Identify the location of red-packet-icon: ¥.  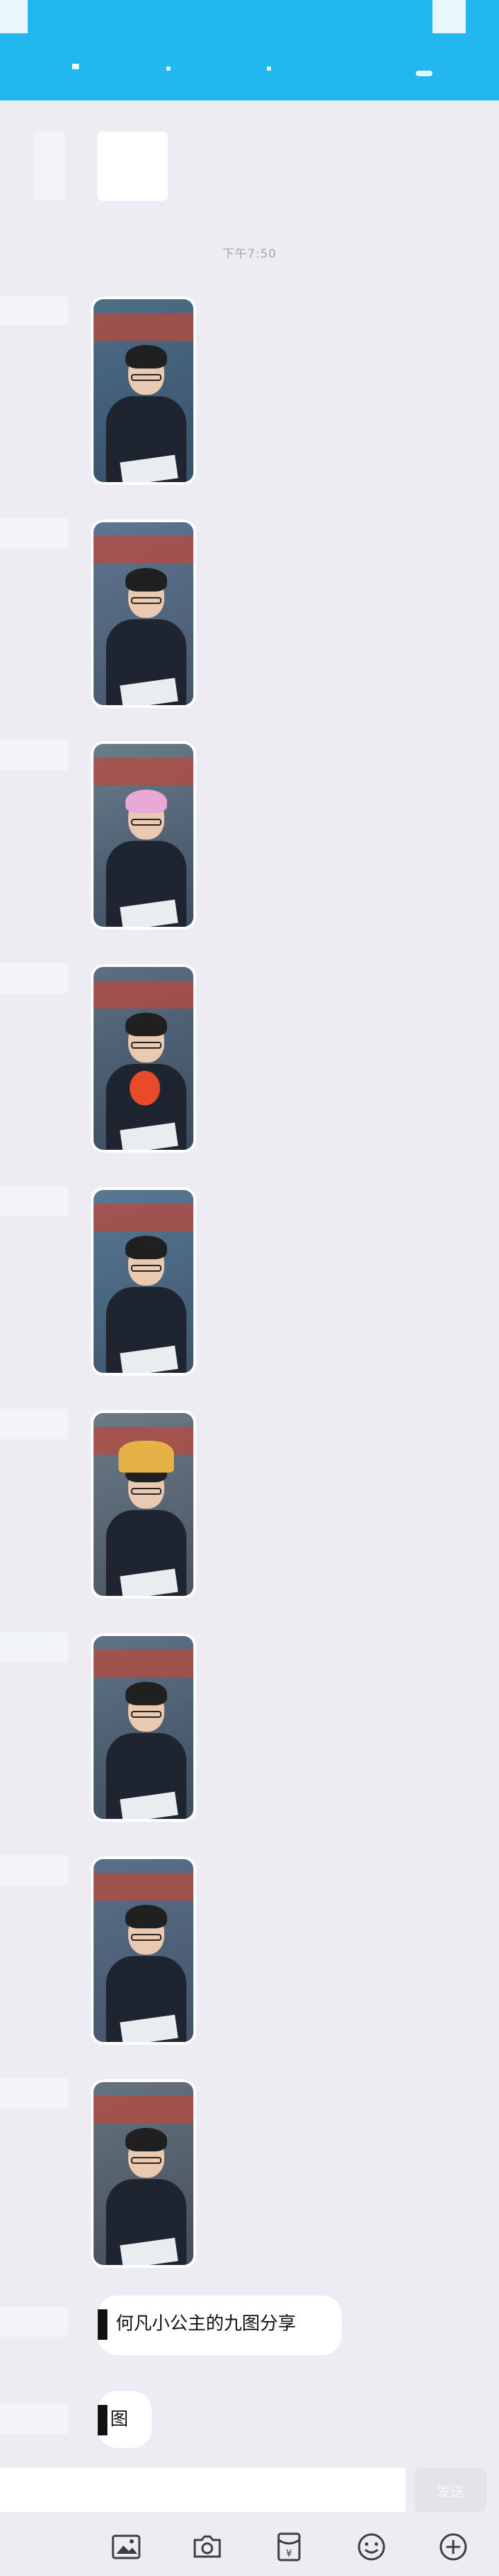
(289, 2547).